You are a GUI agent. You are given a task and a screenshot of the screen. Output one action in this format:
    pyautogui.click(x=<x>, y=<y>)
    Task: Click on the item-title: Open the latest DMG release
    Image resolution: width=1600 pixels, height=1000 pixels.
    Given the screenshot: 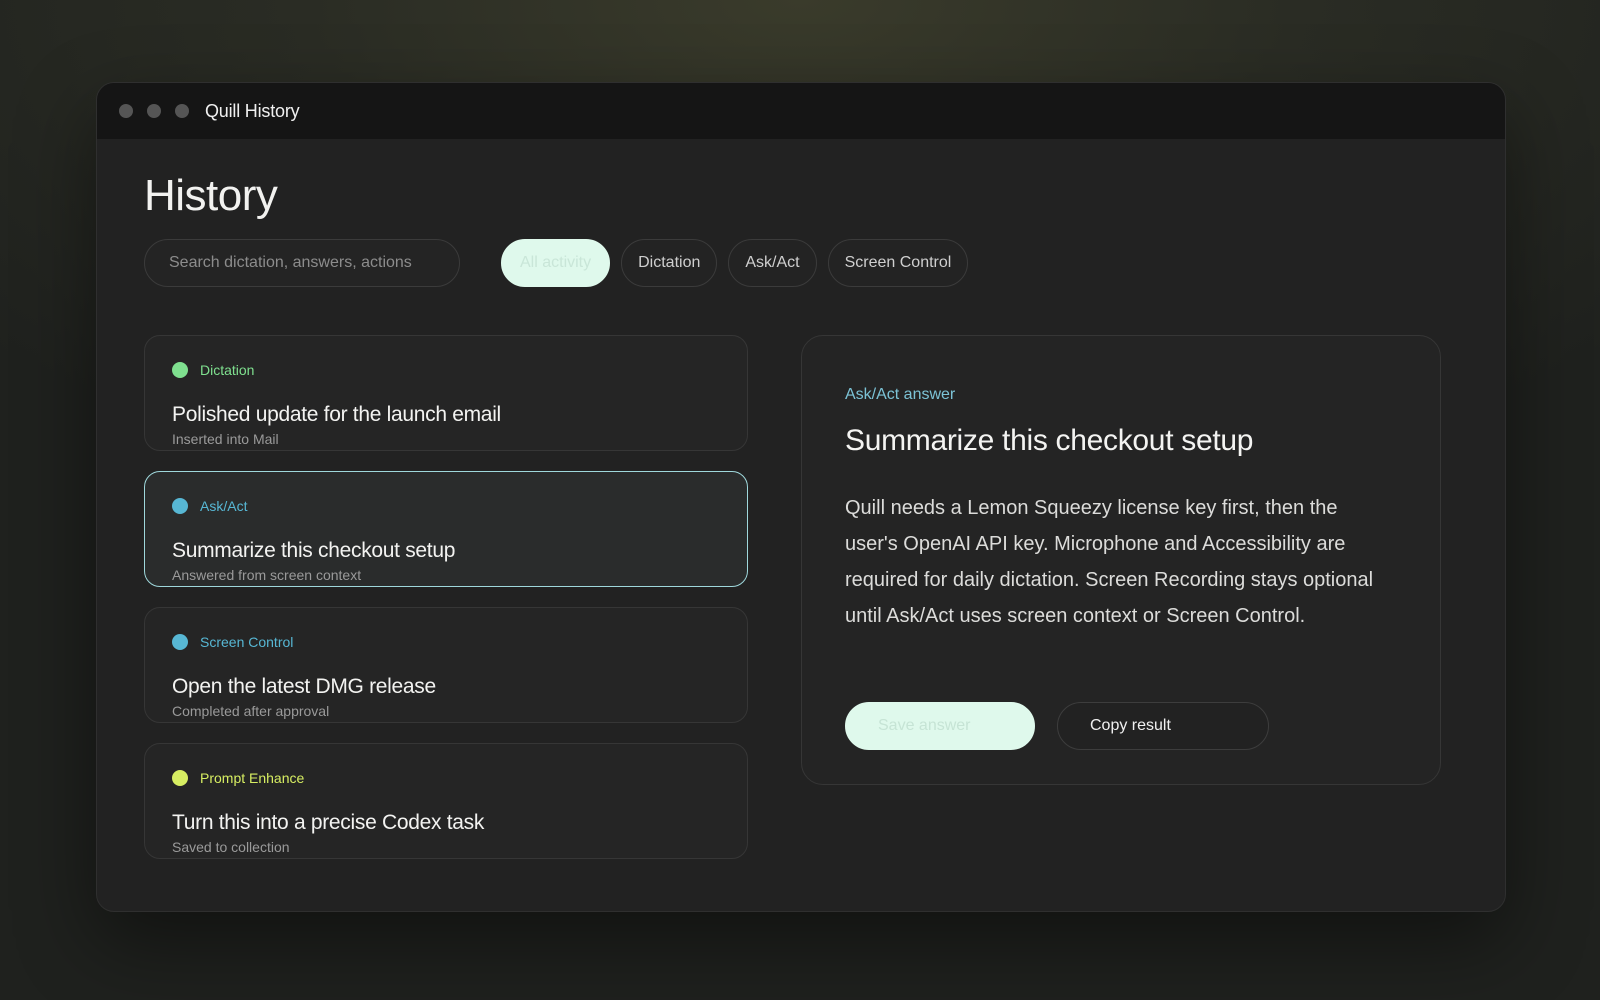 What is the action you would take?
    pyautogui.click(x=304, y=686)
    